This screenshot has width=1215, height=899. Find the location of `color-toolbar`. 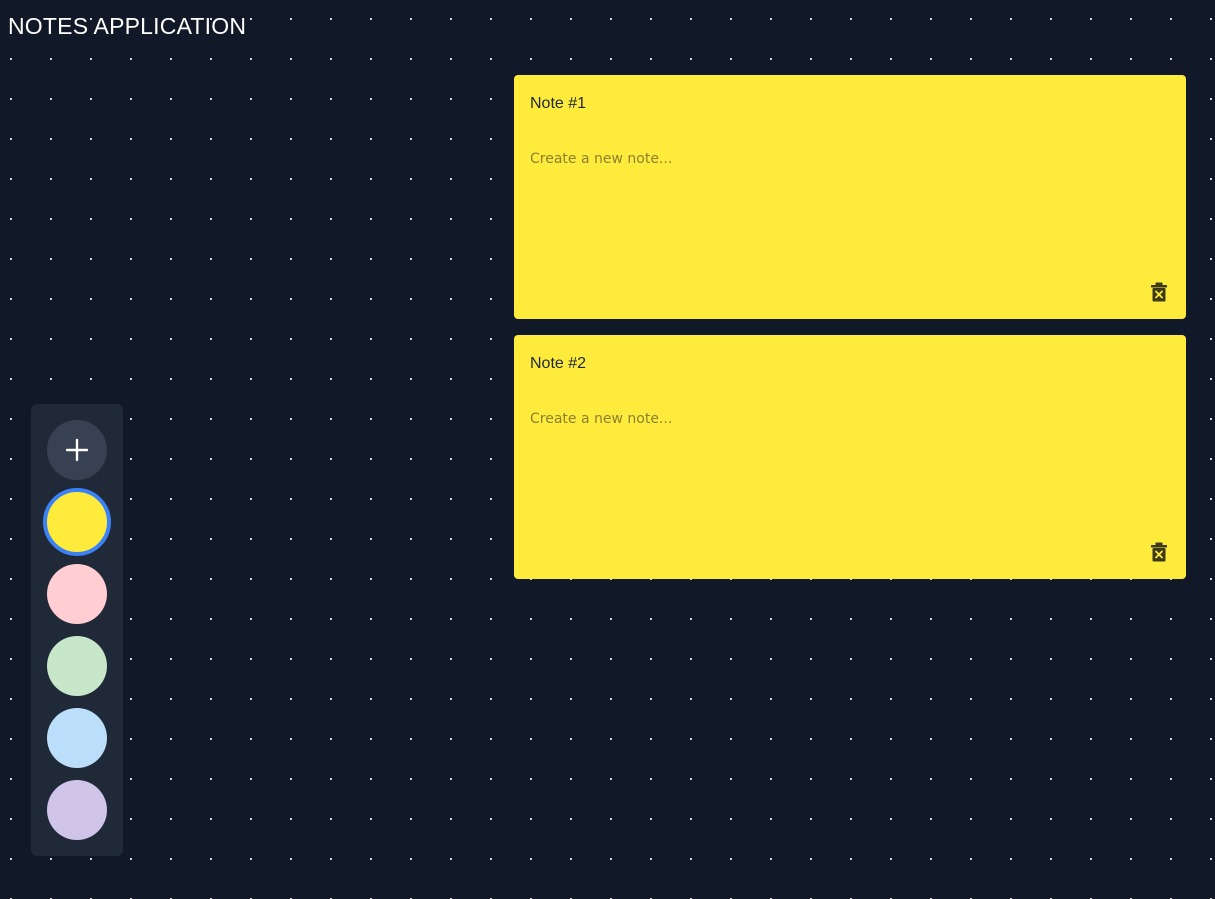

color-toolbar is located at coordinates (77, 630).